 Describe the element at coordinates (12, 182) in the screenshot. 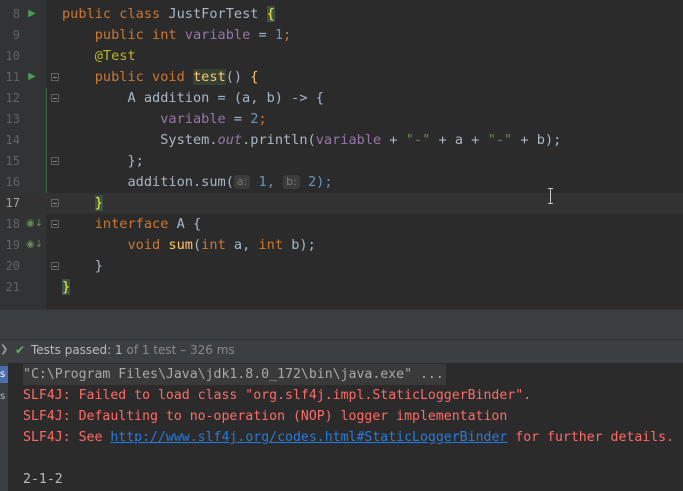

I see `line-number: 16` at that location.